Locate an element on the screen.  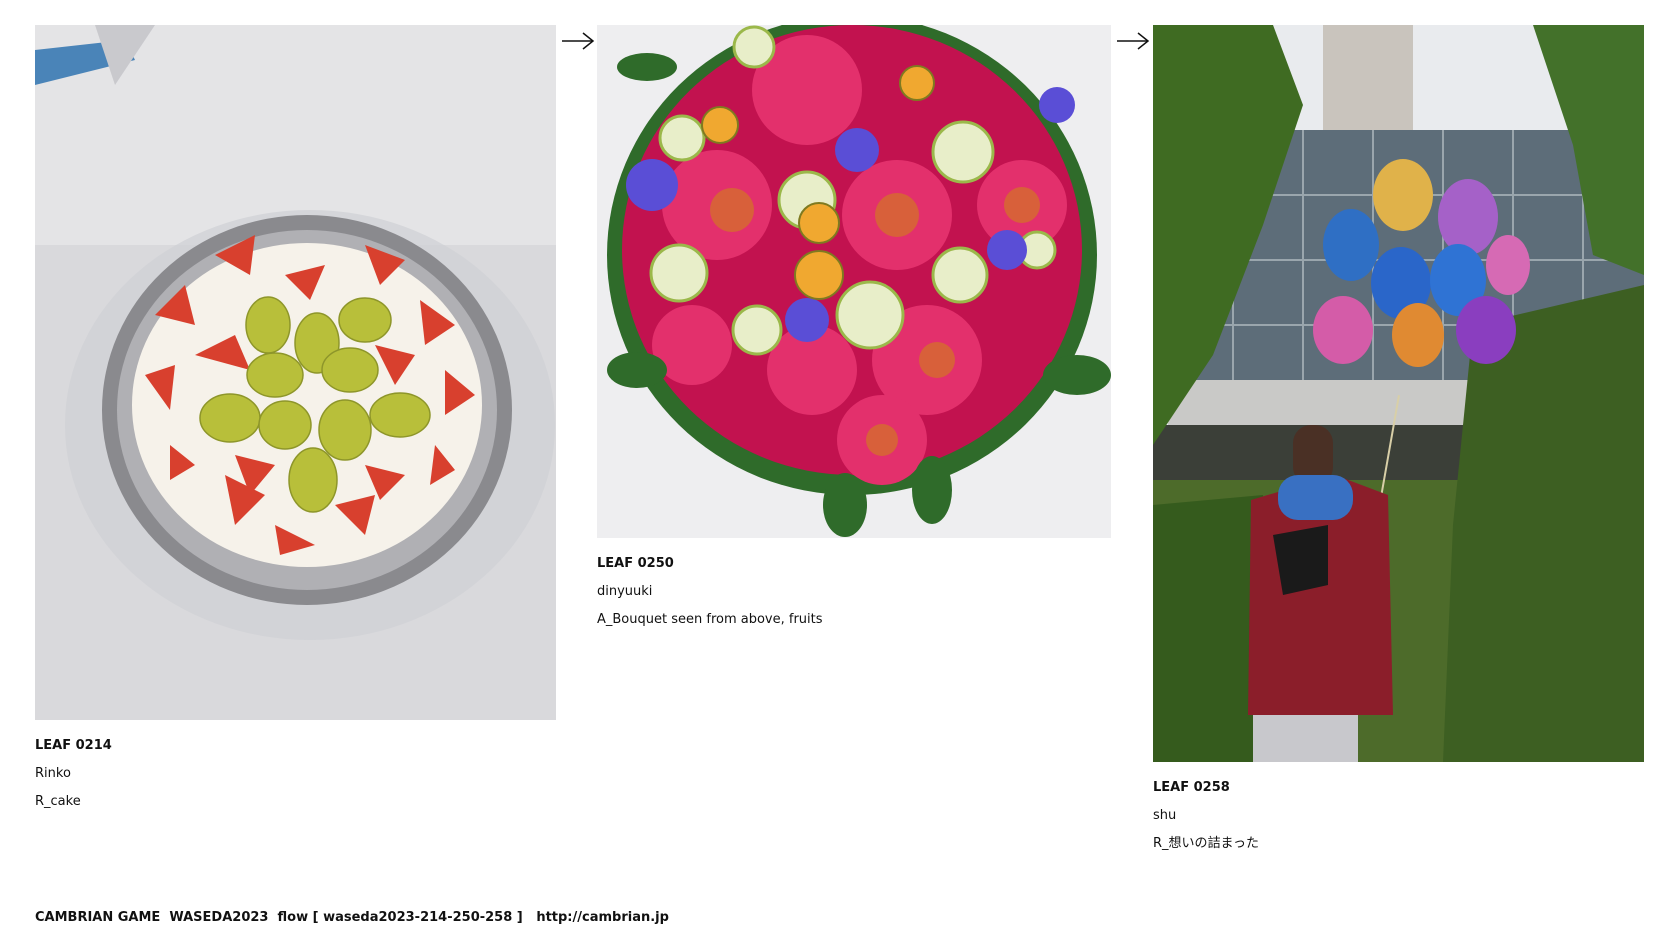
leaf-id: LEAF 0258 is located at coordinates (1191, 787).